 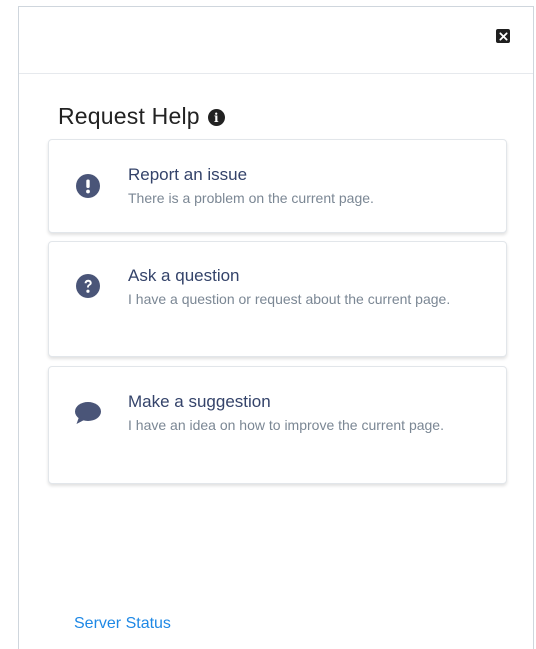 I want to click on option-heading: Report an issue, so click(x=188, y=174).